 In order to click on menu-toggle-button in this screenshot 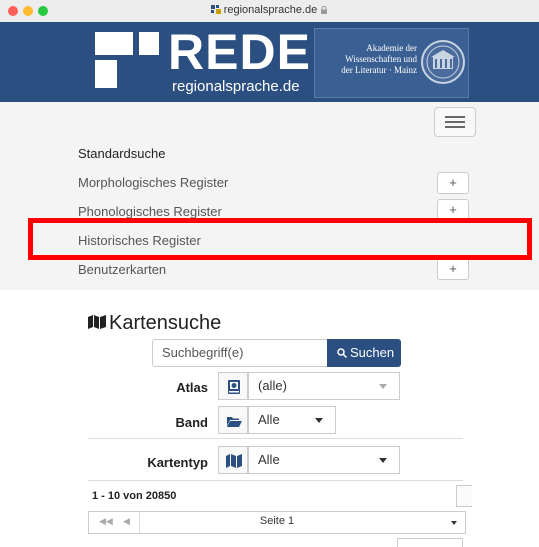, I will do `click(455, 122)`.